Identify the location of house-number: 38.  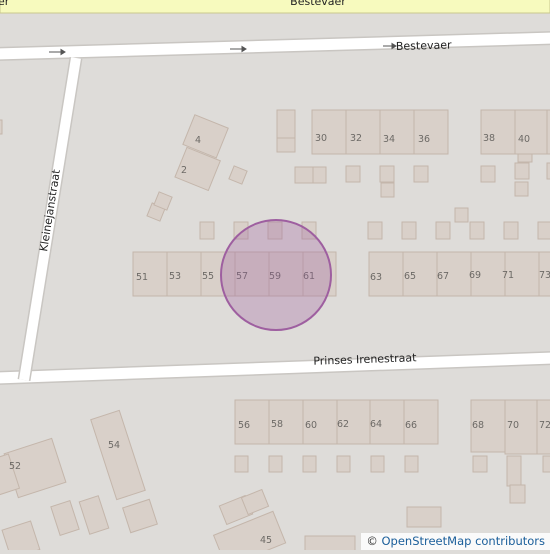
(489, 138).